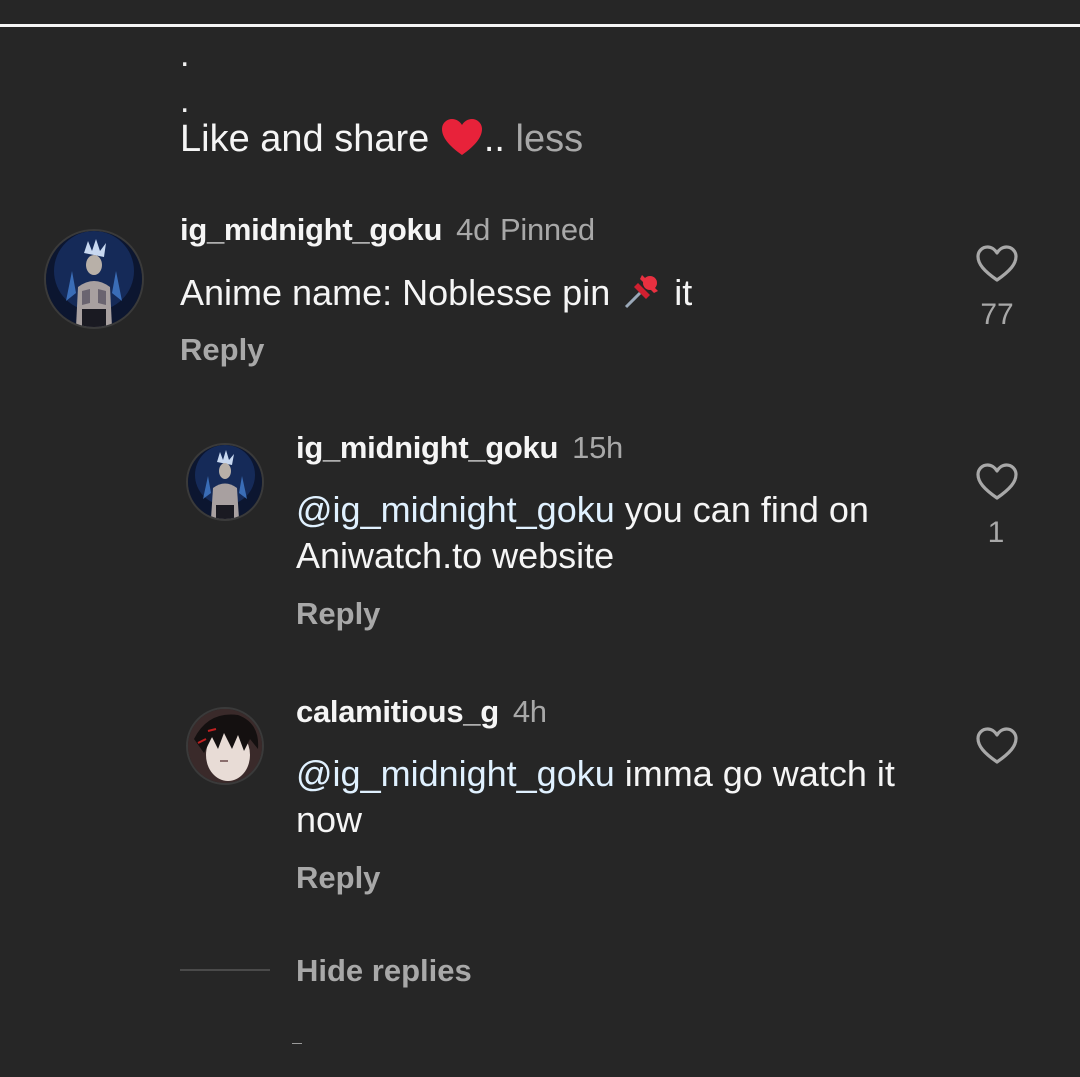  I want to click on hide-replies-button: Hide replies, so click(384, 971).